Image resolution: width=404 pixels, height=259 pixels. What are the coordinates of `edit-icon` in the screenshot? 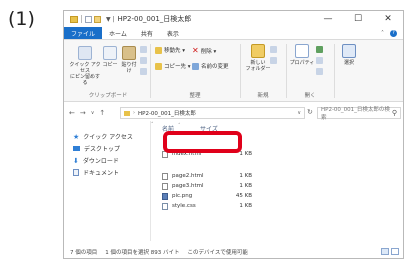 It's located at (319, 60).